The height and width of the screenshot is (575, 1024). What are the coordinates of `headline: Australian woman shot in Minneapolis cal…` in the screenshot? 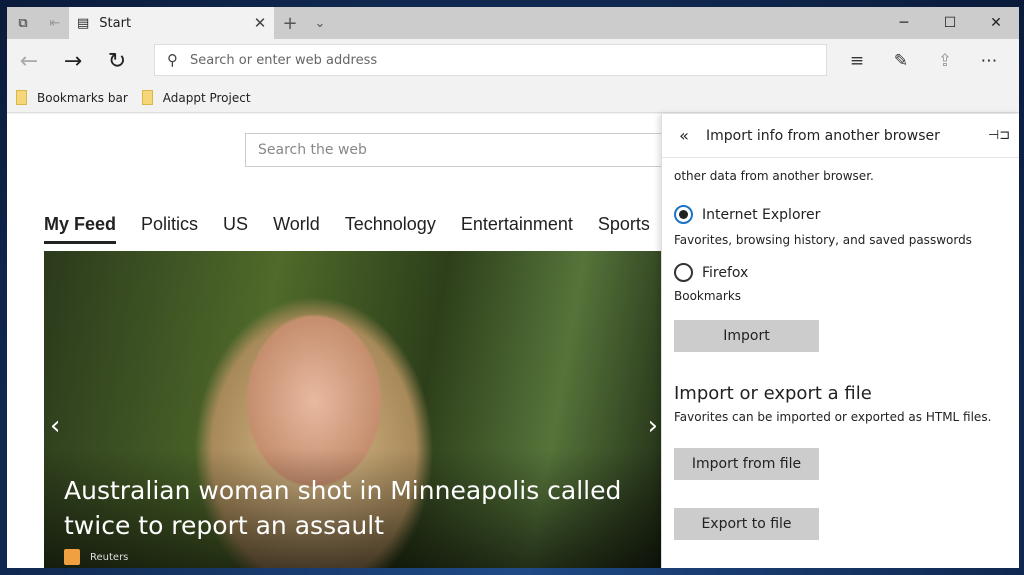 It's located at (344, 508).